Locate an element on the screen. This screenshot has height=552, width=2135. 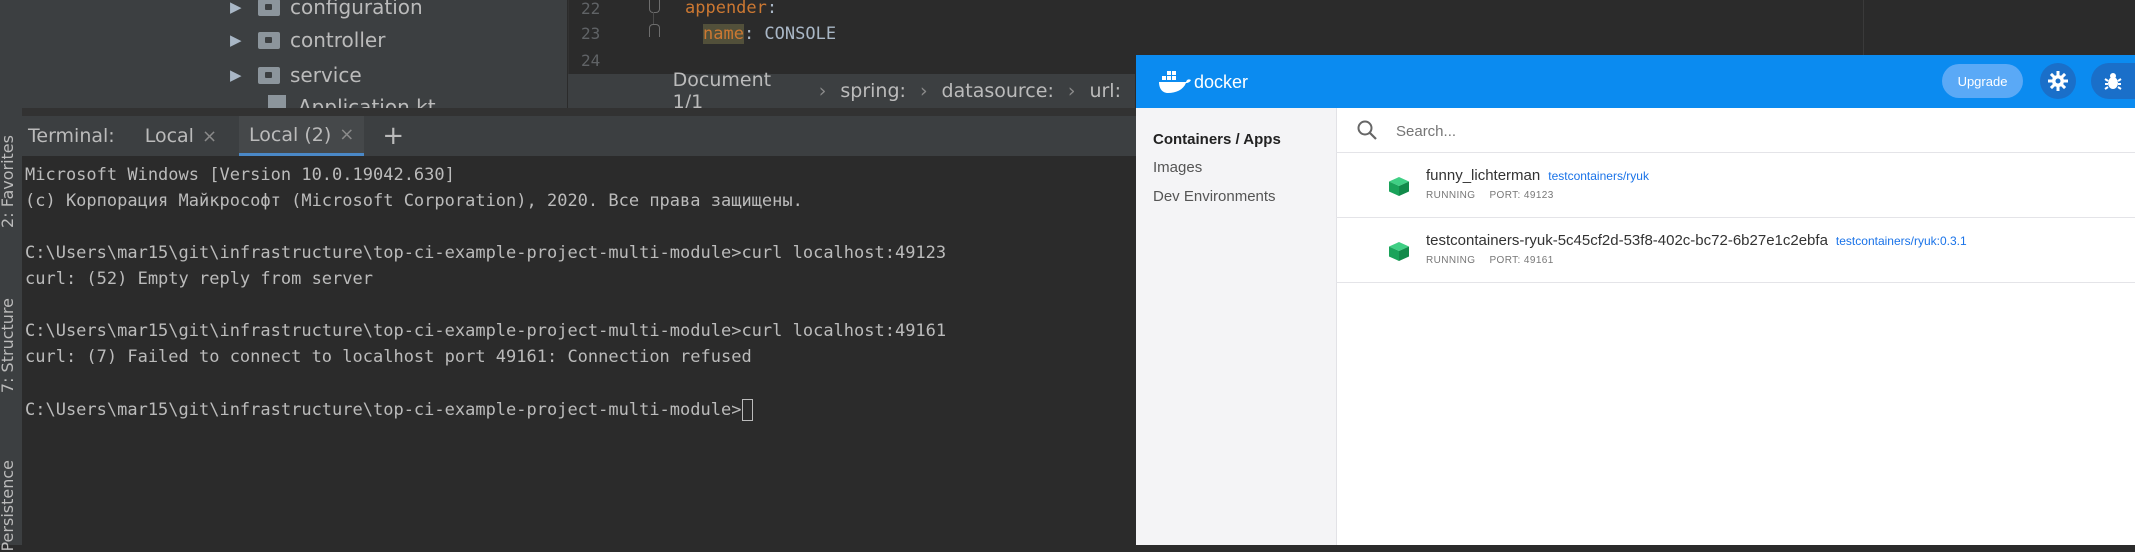
container-status-row: RUNNING PORT: 49123 is located at coordinates (1497, 195).